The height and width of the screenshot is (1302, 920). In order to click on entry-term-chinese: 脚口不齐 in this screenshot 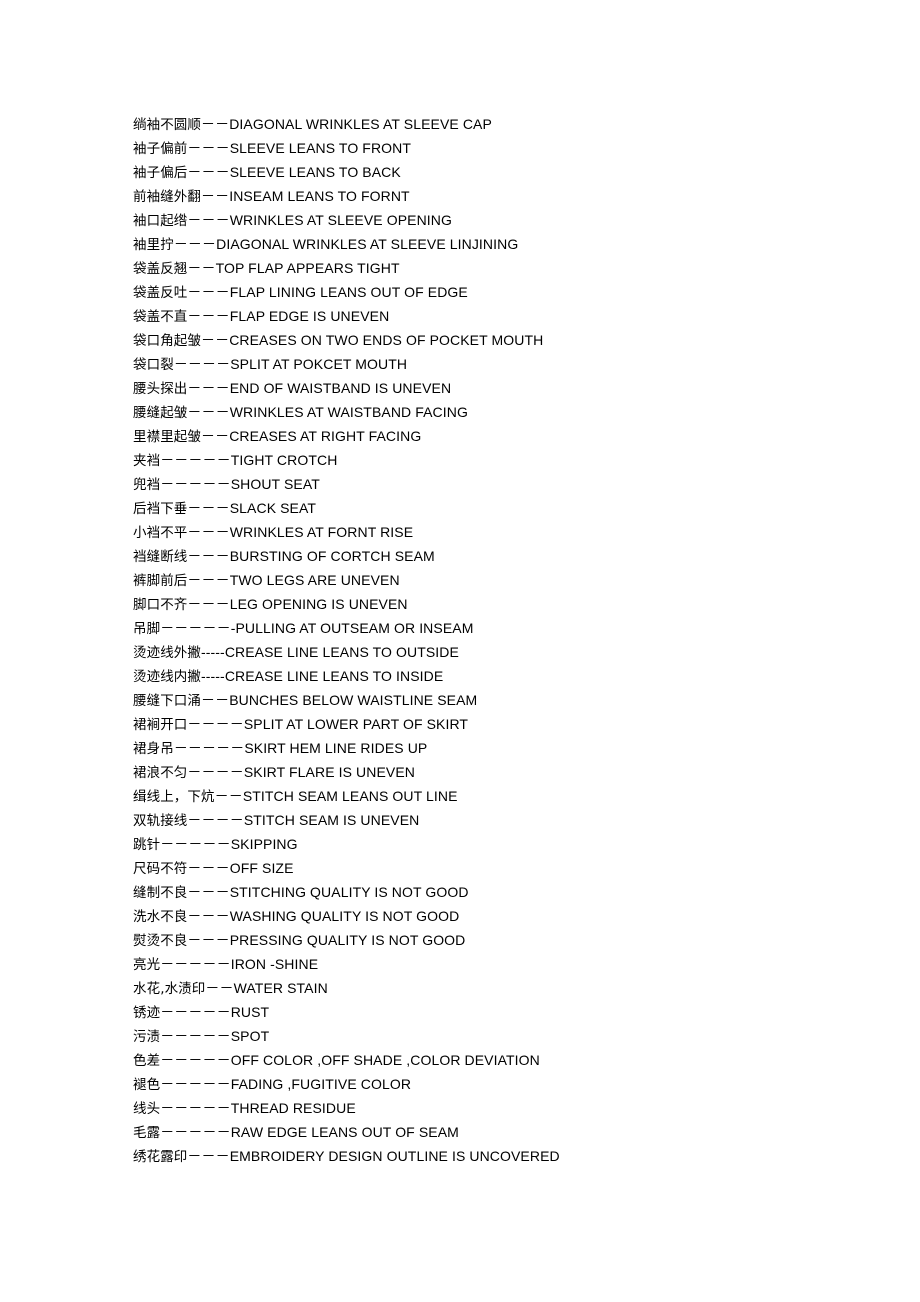, I will do `click(160, 605)`.